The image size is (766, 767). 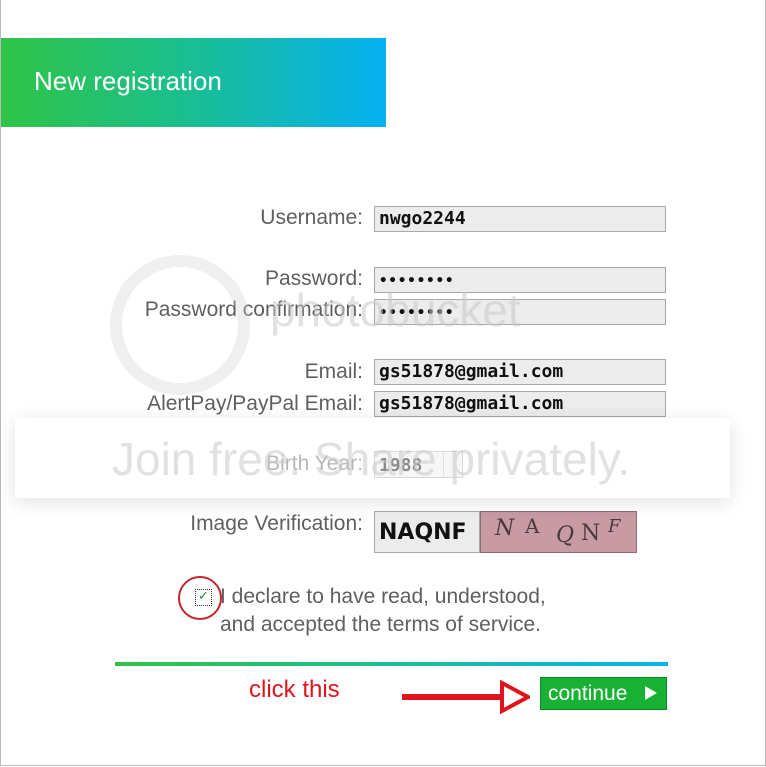 What do you see at coordinates (427, 532) in the screenshot?
I see `captcha-input` at bounding box center [427, 532].